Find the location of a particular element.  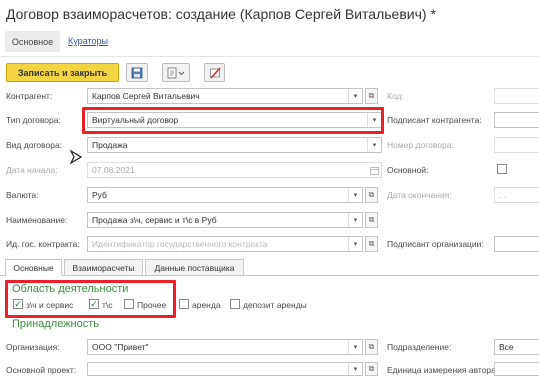

kontragent-open-icon: ⧉ is located at coordinates (371, 96).